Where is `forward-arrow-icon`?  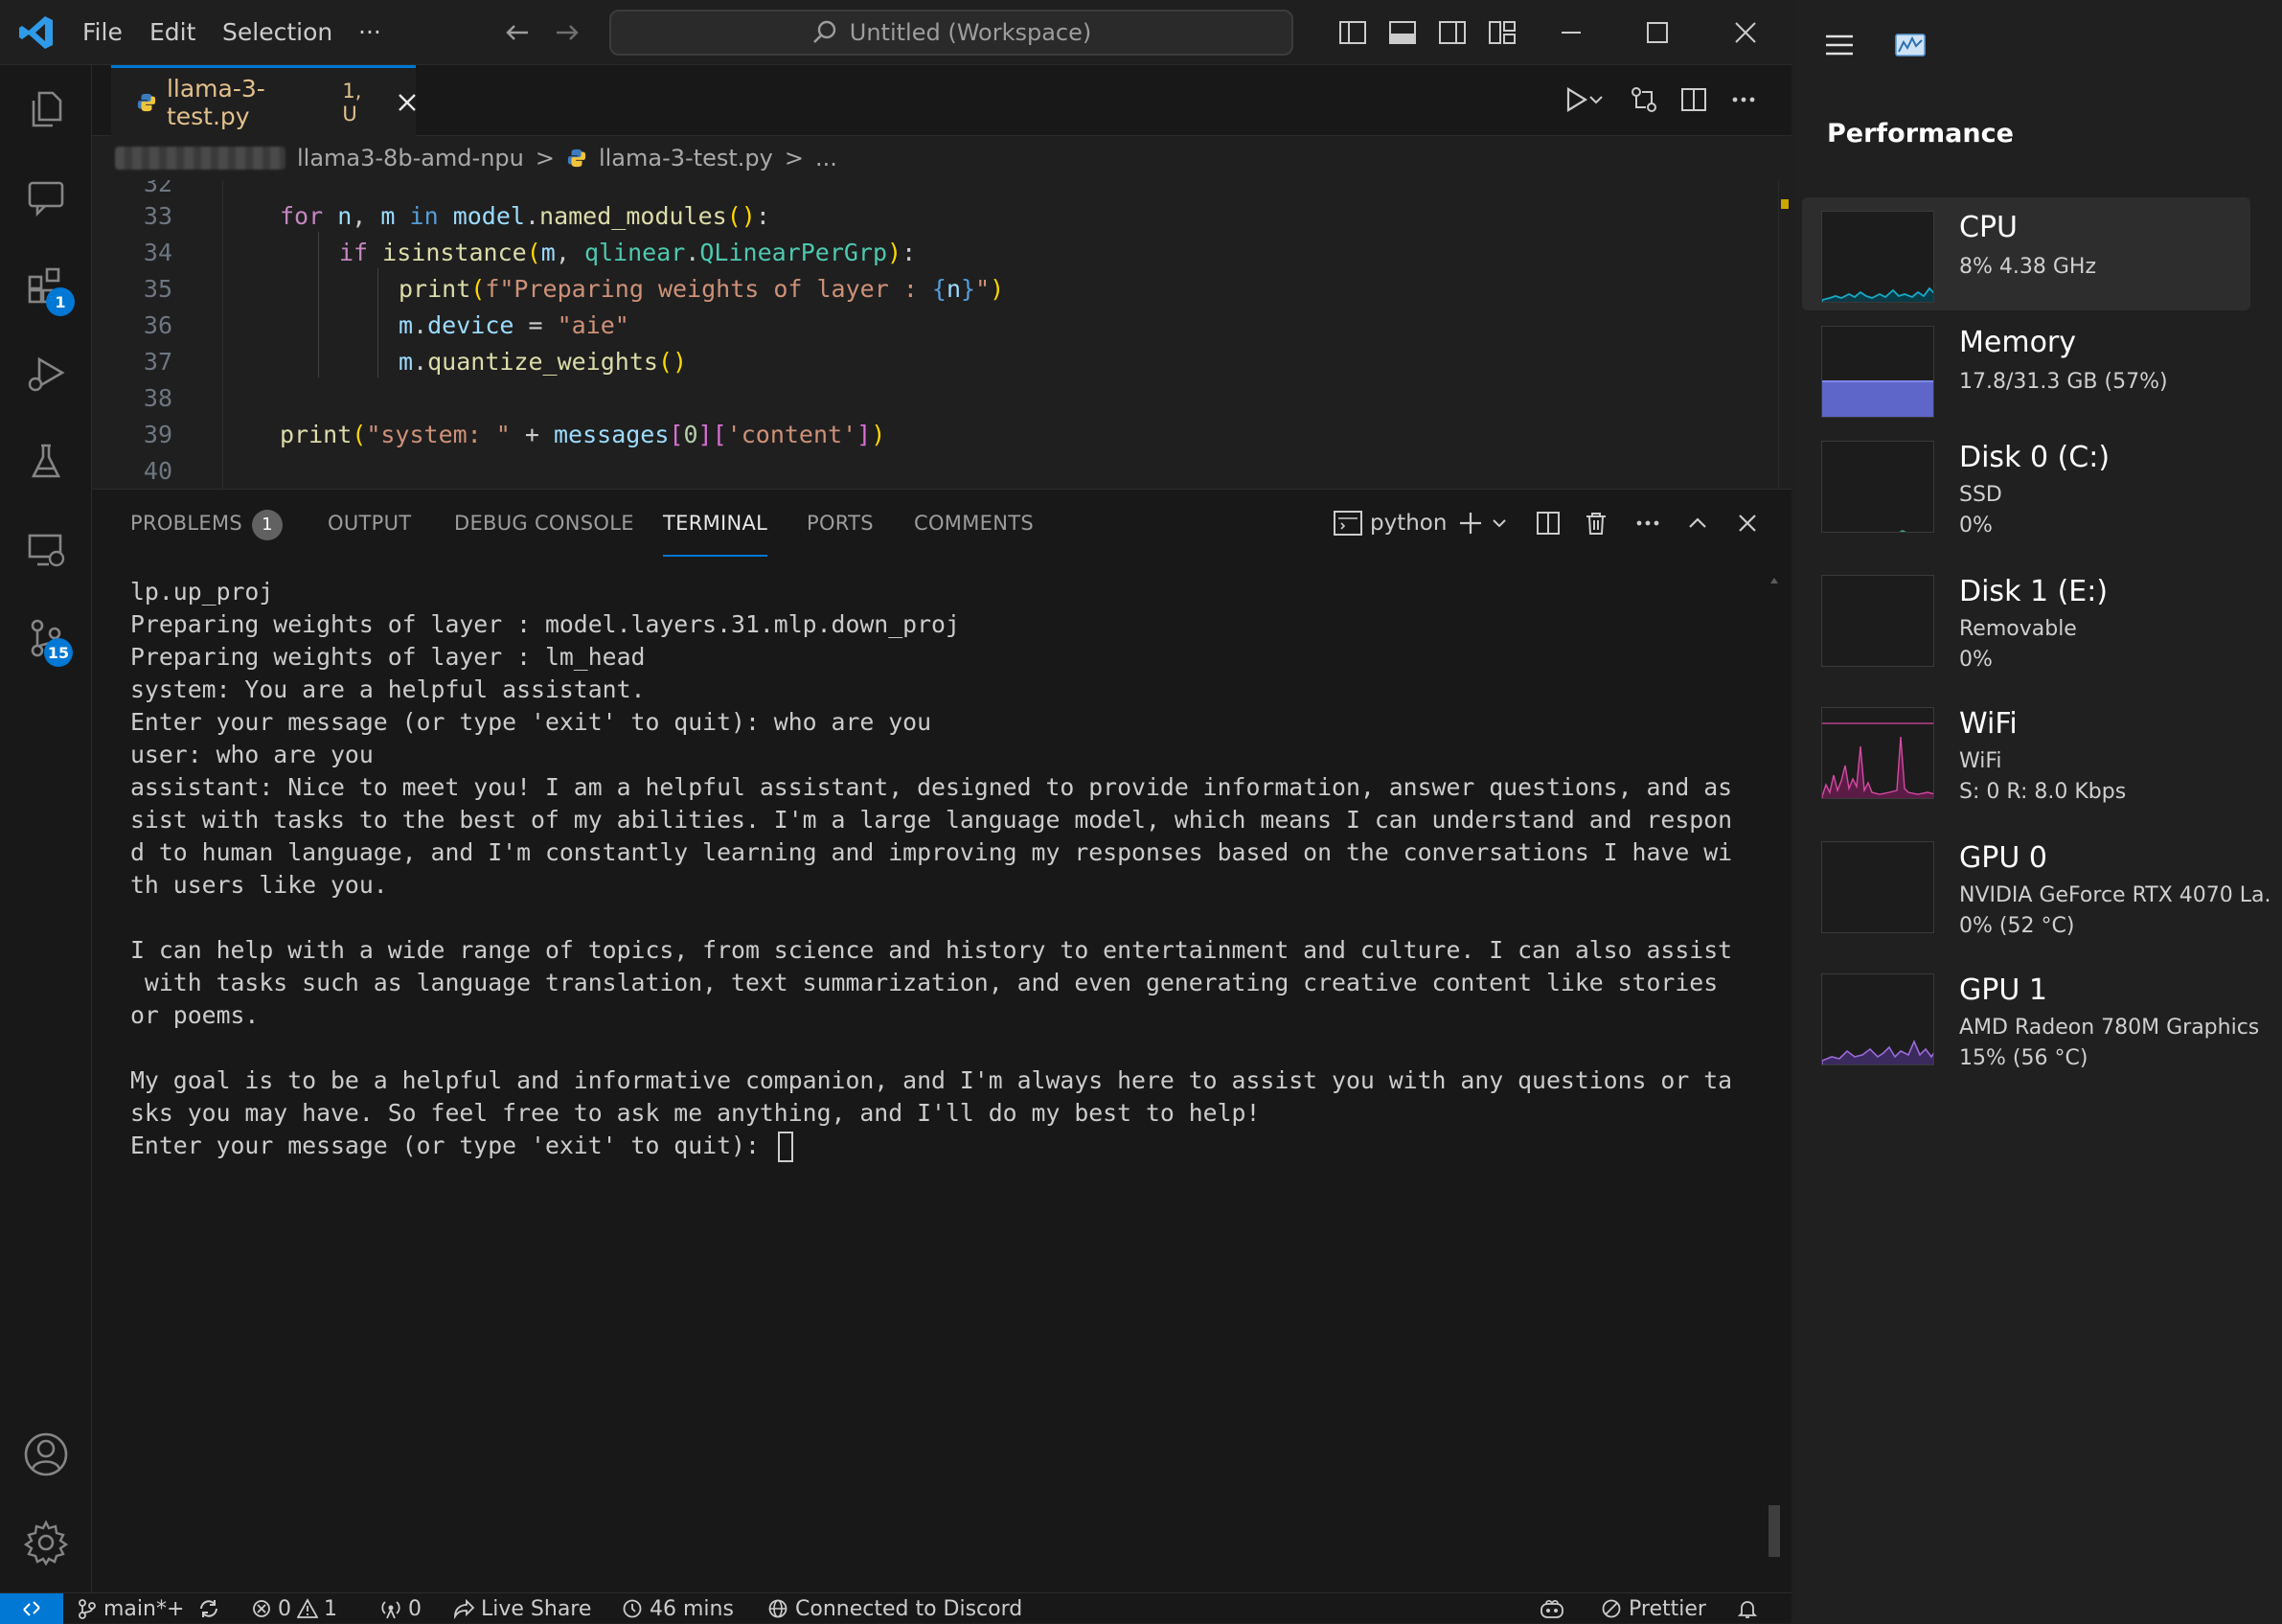
forward-arrow-icon is located at coordinates (567, 32).